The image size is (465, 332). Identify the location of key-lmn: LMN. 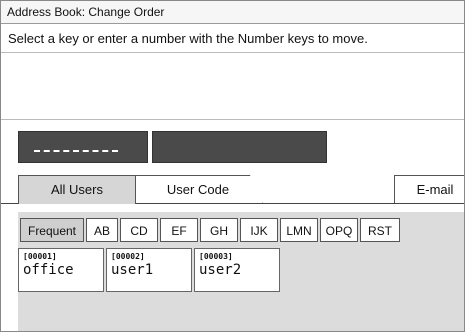
(299, 230).